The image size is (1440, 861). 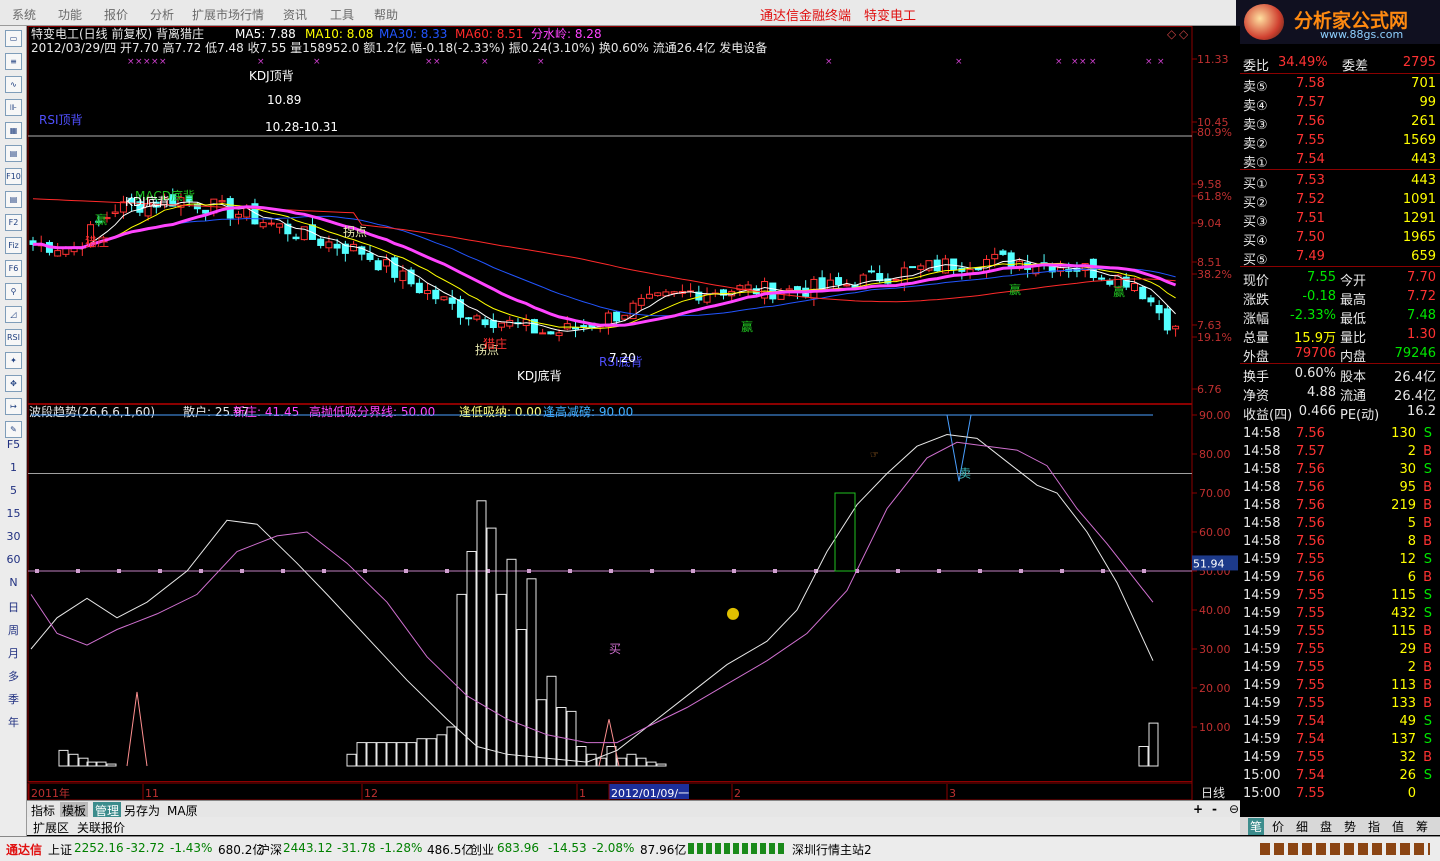 What do you see at coordinates (13, 61) in the screenshot?
I see `list-icon: ≡` at bounding box center [13, 61].